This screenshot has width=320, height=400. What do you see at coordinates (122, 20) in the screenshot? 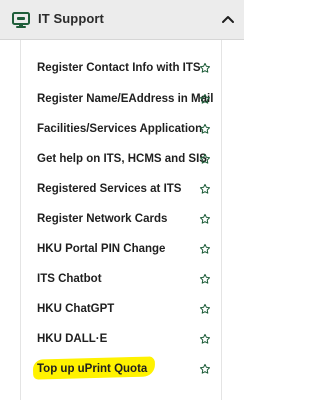
I see `section-header: IT Support` at bounding box center [122, 20].